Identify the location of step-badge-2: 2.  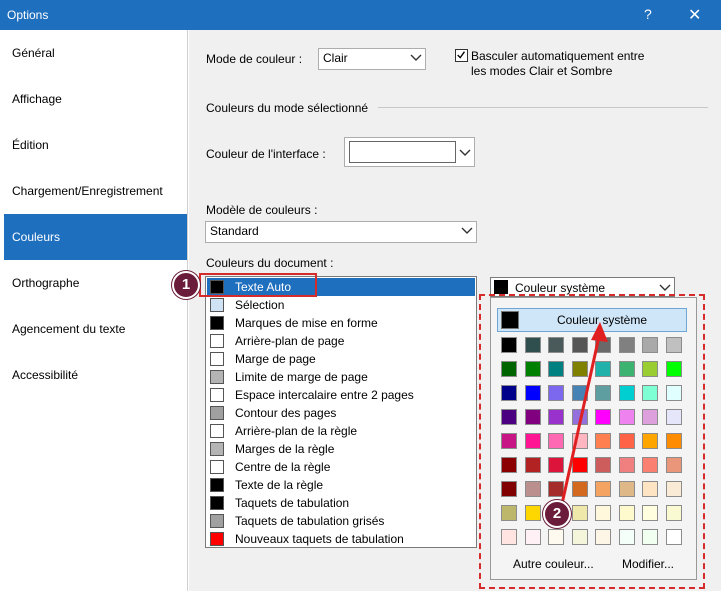
(557, 514).